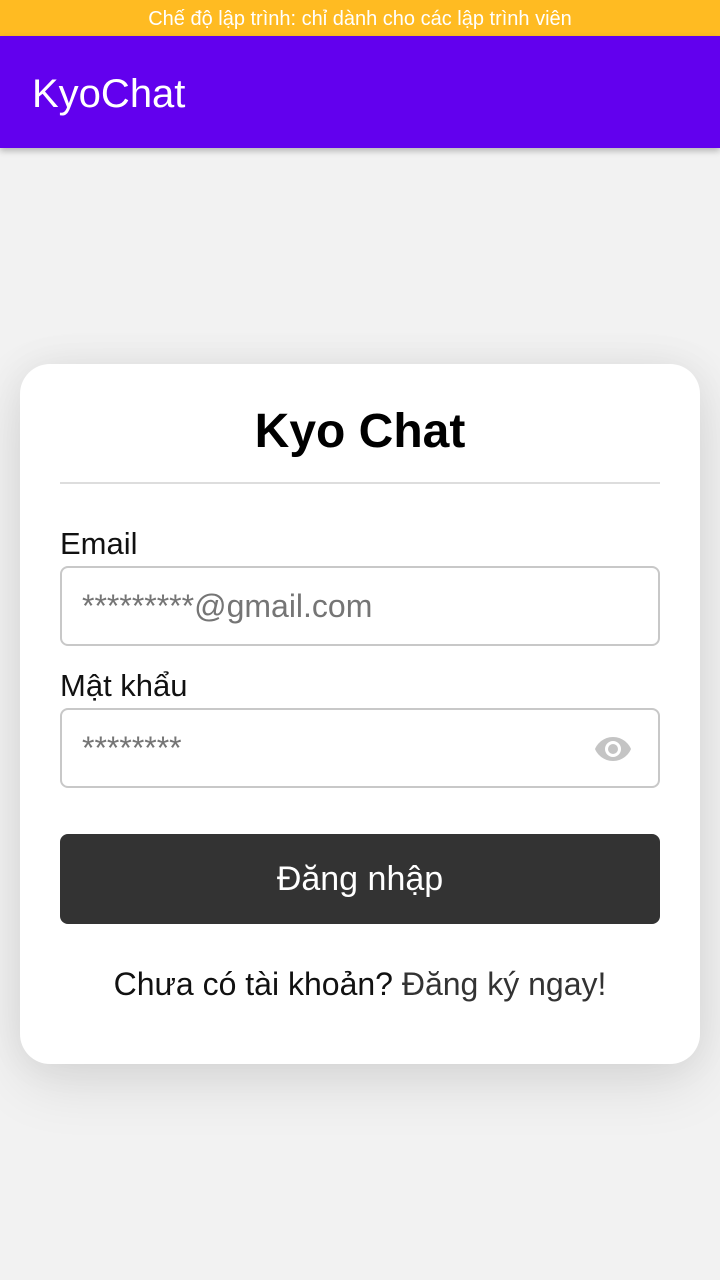  I want to click on email-placeholder: *********@gmail.com, so click(227, 606).